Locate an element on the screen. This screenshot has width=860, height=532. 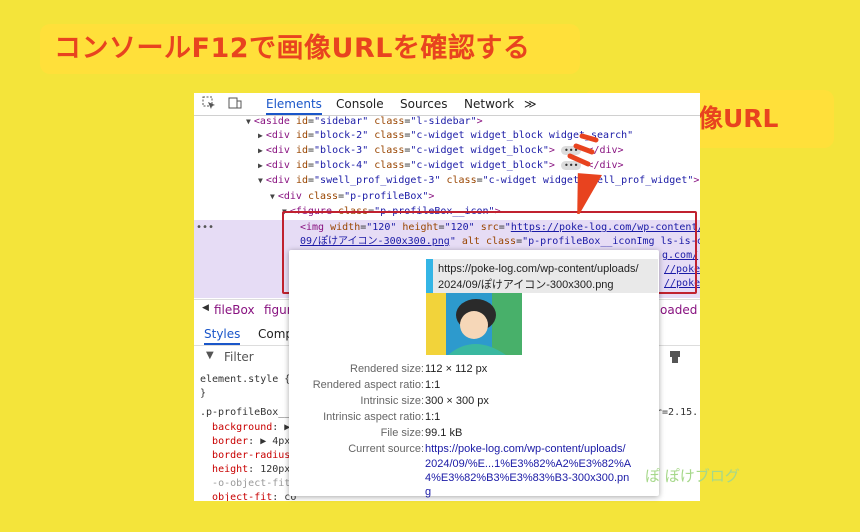
tooltip-url-line: 2024/09/ぽけアイコン-300x300.png is located at coordinates (526, 285).